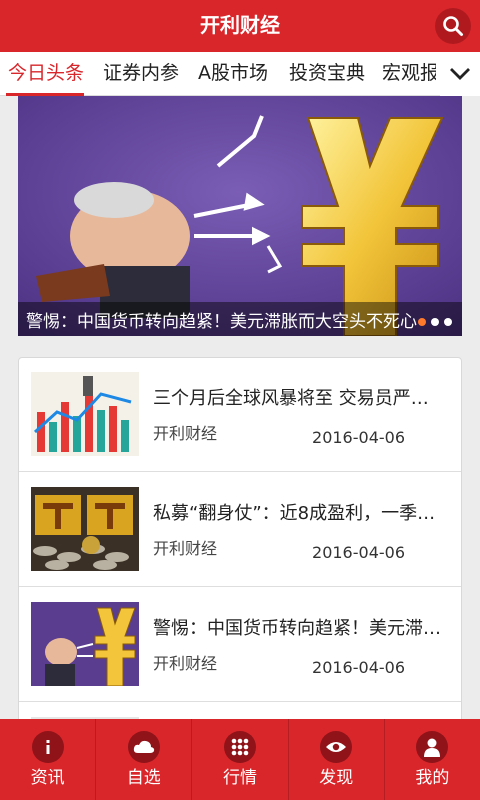 The image size is (480, 800). I want to click on fund-coins-image, so click(85, 529).